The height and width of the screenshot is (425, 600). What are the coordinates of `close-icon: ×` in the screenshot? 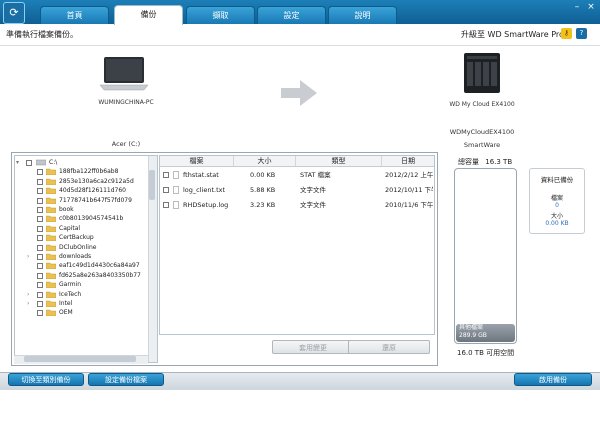 It's located at (591, 7).